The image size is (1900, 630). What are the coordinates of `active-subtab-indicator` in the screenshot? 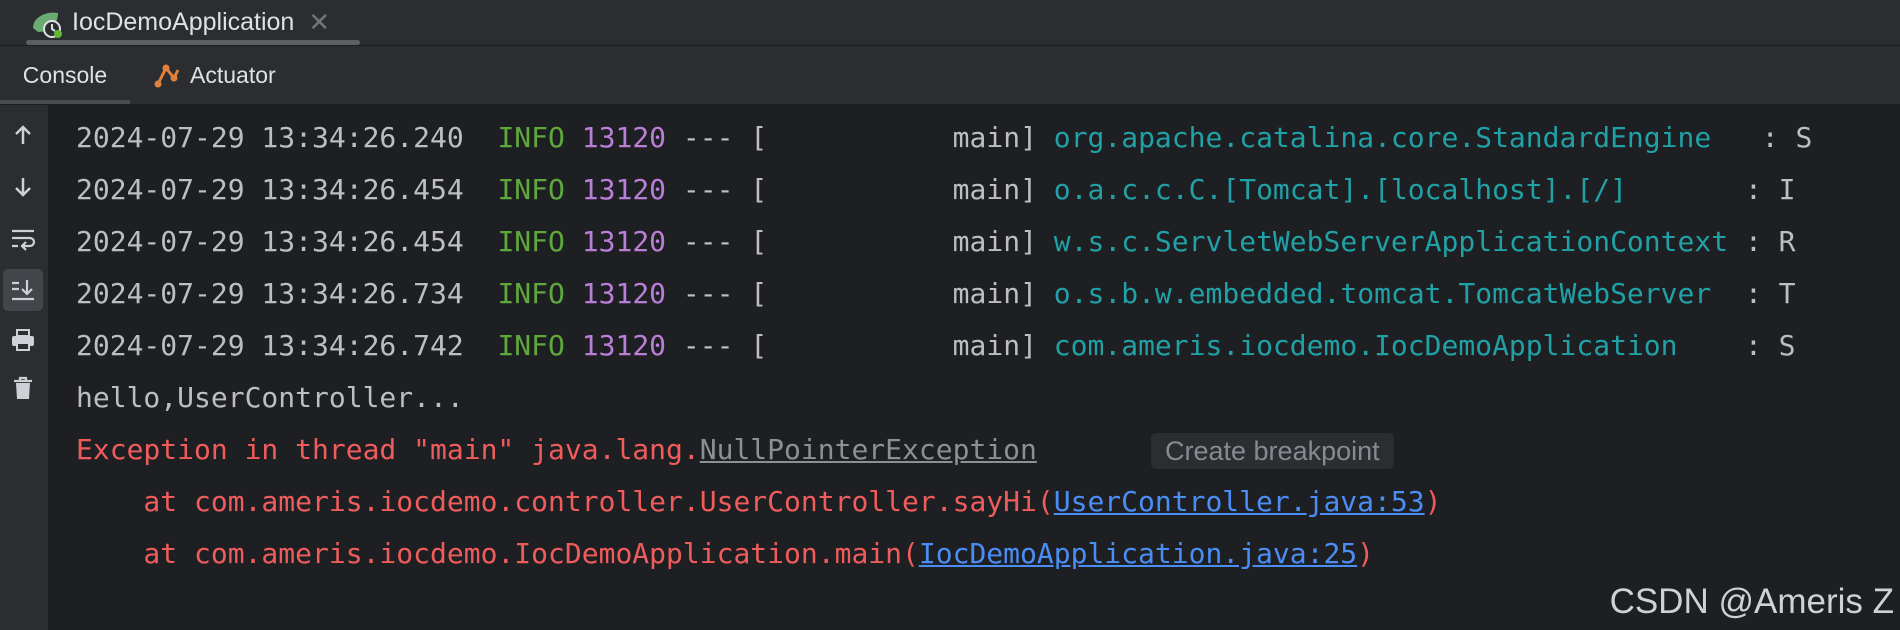 It's located at (65, 102).